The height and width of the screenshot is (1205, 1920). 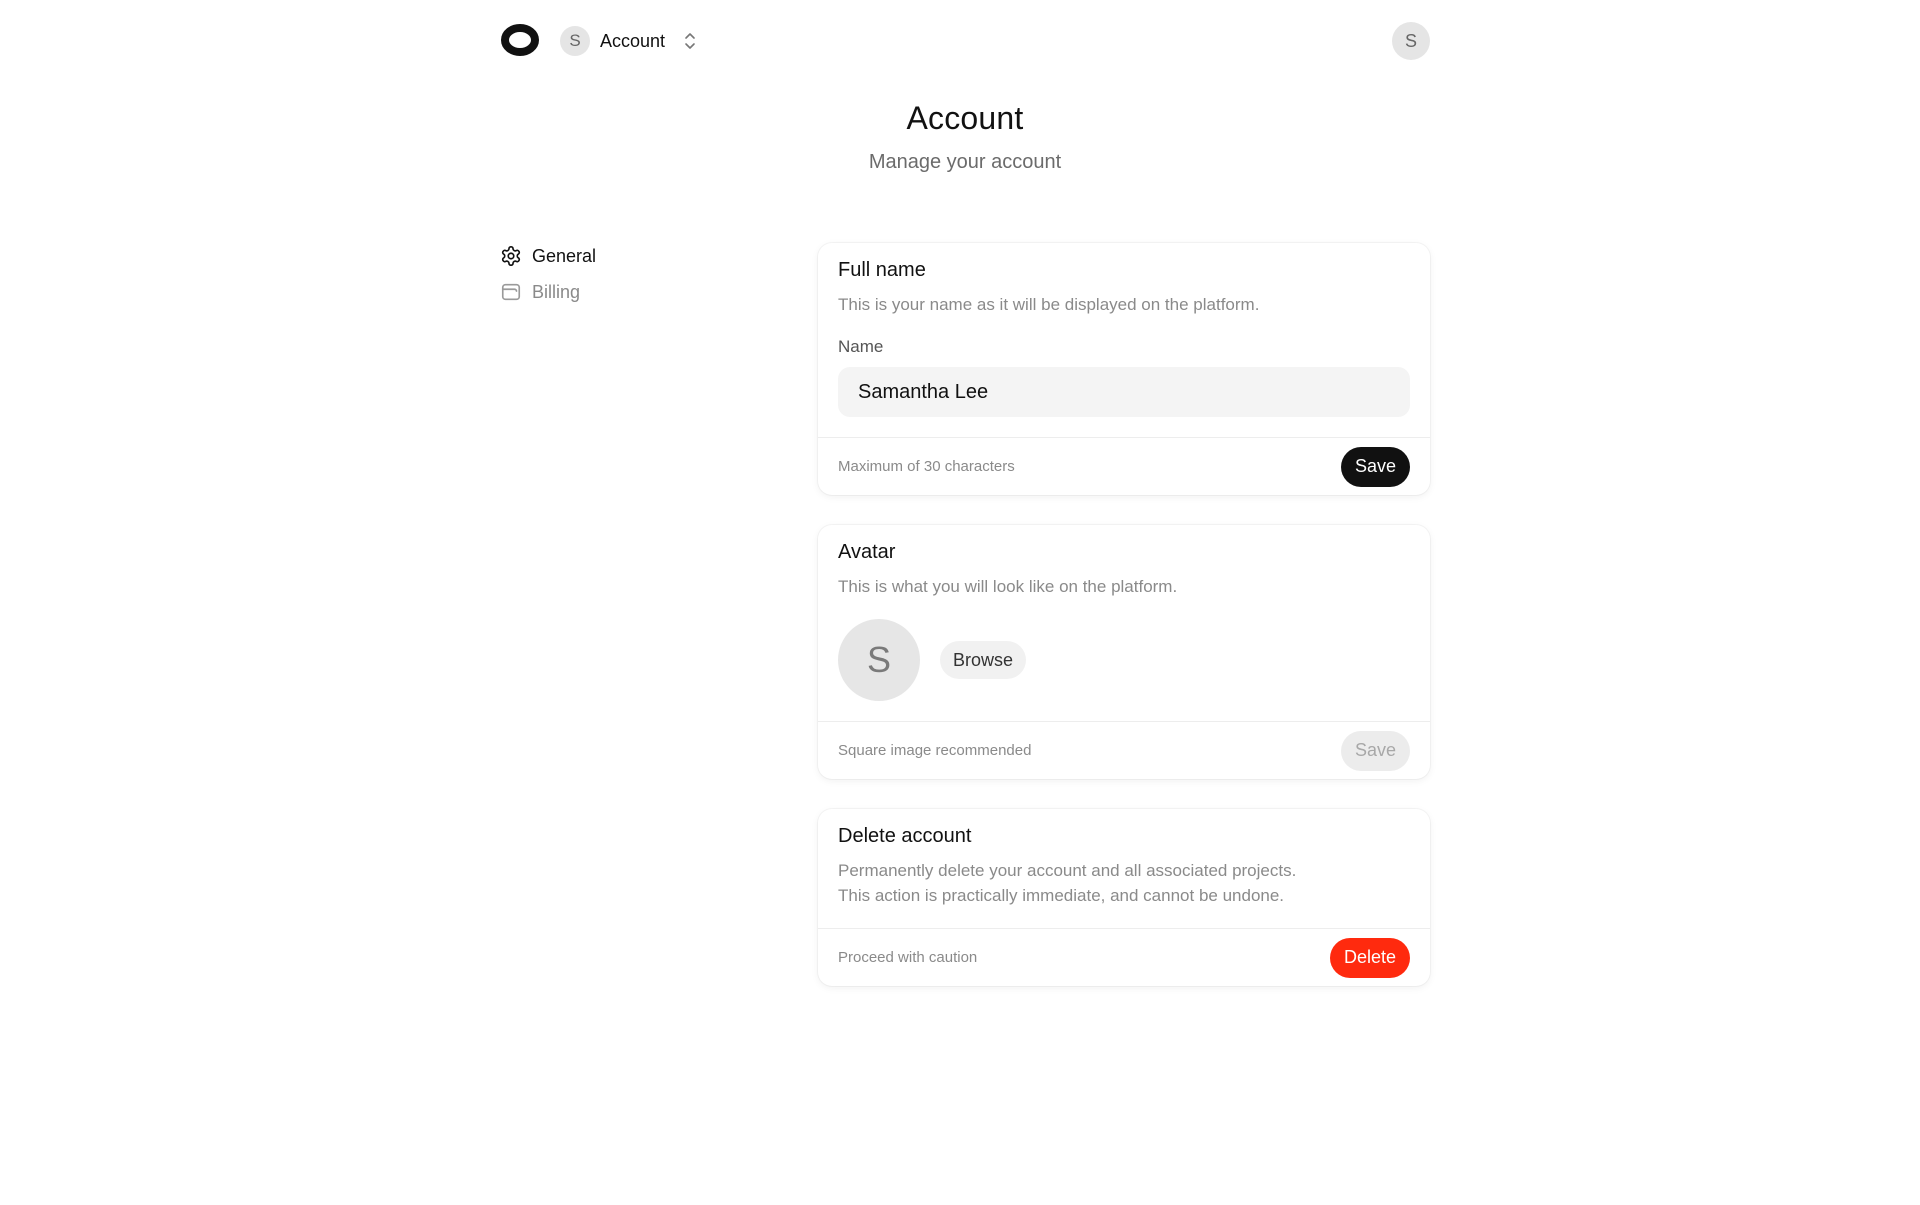 I want to click on card-title: Avatar, so click(x=867, y=552).